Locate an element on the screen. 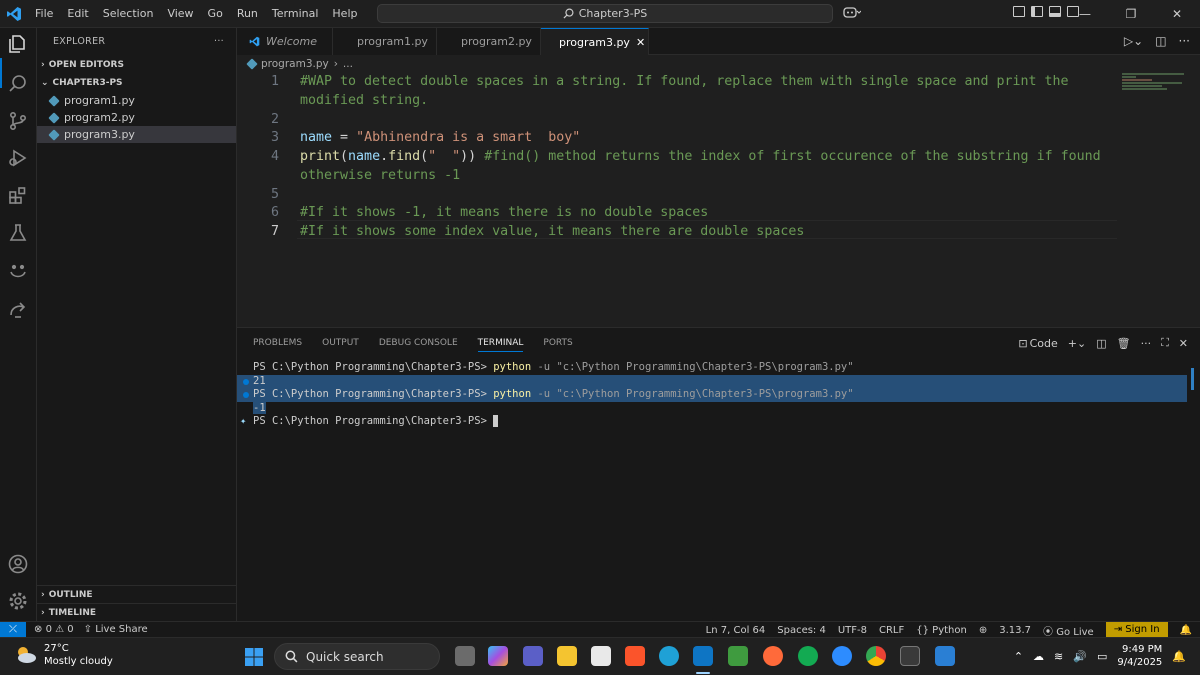 The width and height of the screenshot is (1200, 675). go-live-button: ⦿ Go Live is located at coordinates (1068, 630).